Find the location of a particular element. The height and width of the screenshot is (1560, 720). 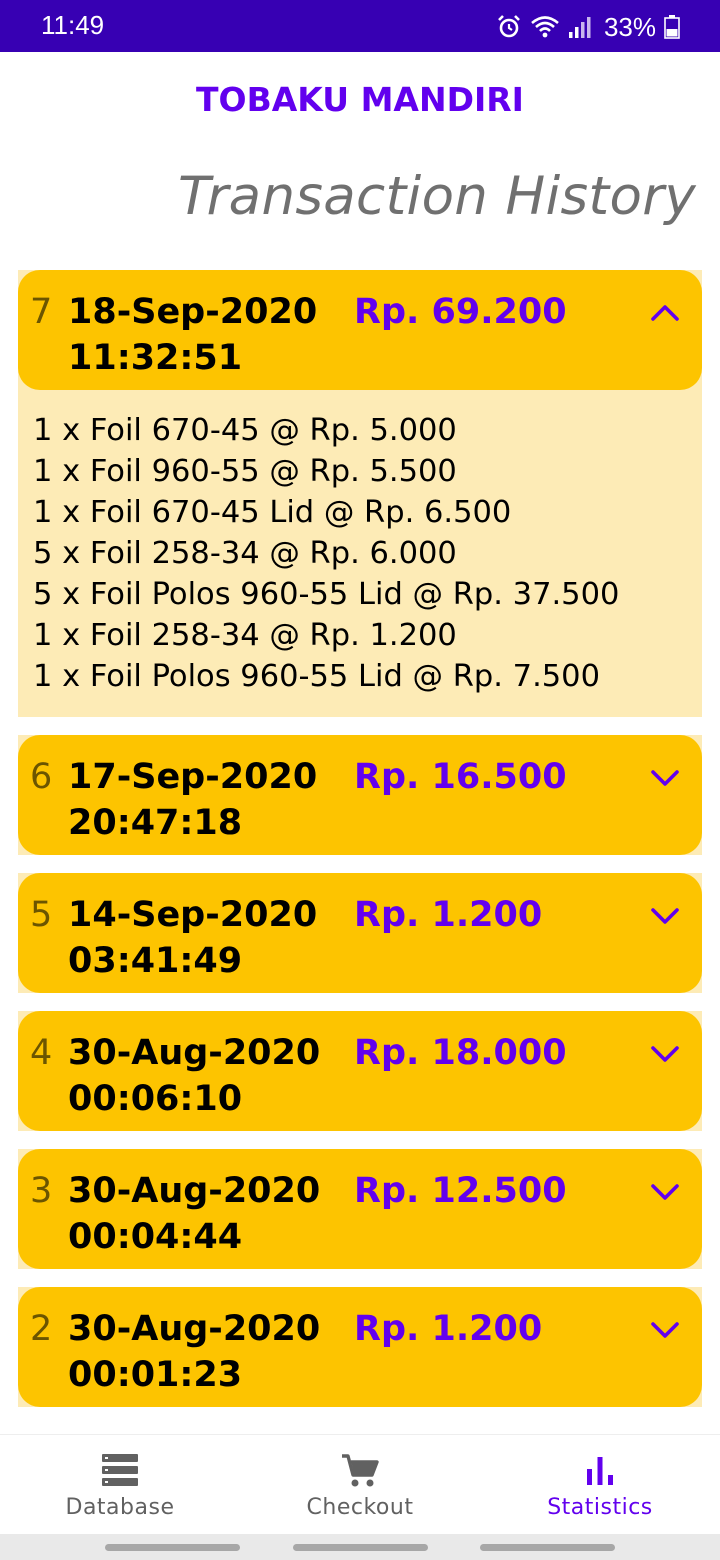

transaction-number: 3 is located at coordinates (41, 1191).